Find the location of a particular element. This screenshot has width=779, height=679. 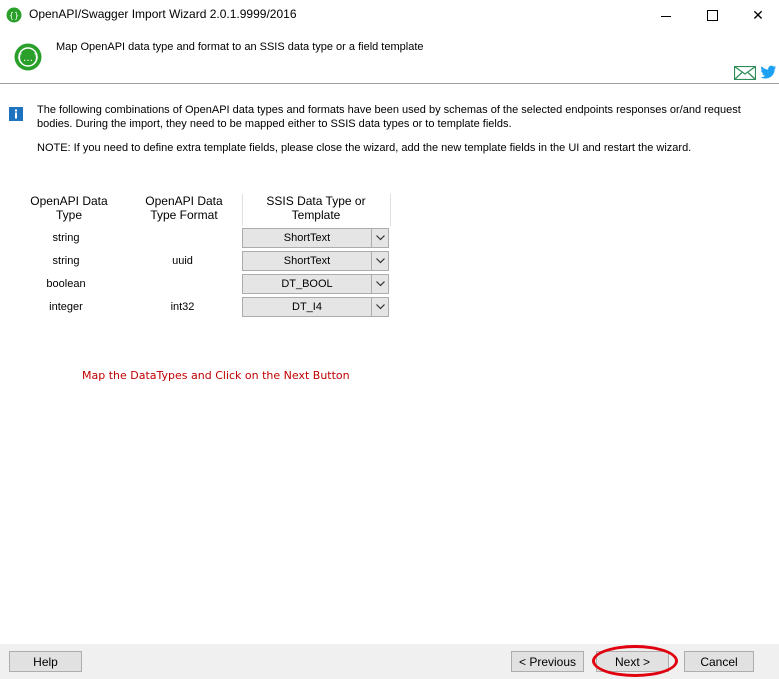

openapi-logo-icon: {…} is located at coordinates (28, 57).